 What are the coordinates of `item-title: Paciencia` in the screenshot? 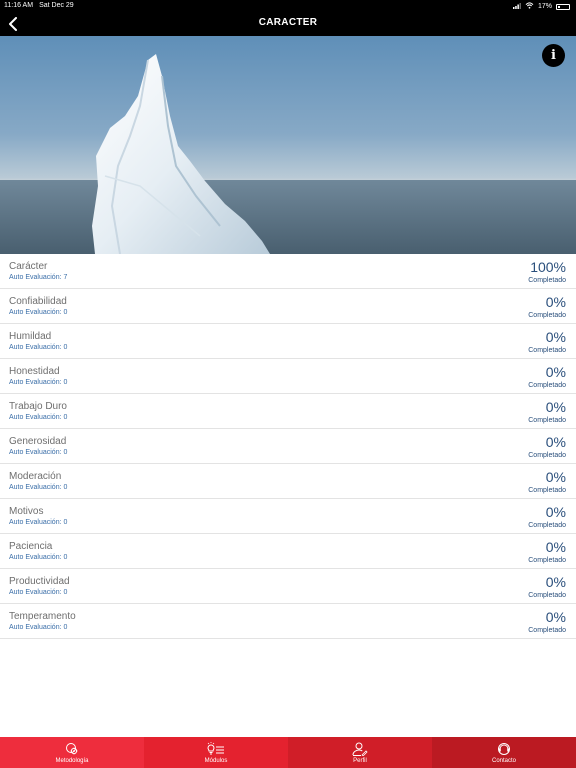 It's located at (31, 546).